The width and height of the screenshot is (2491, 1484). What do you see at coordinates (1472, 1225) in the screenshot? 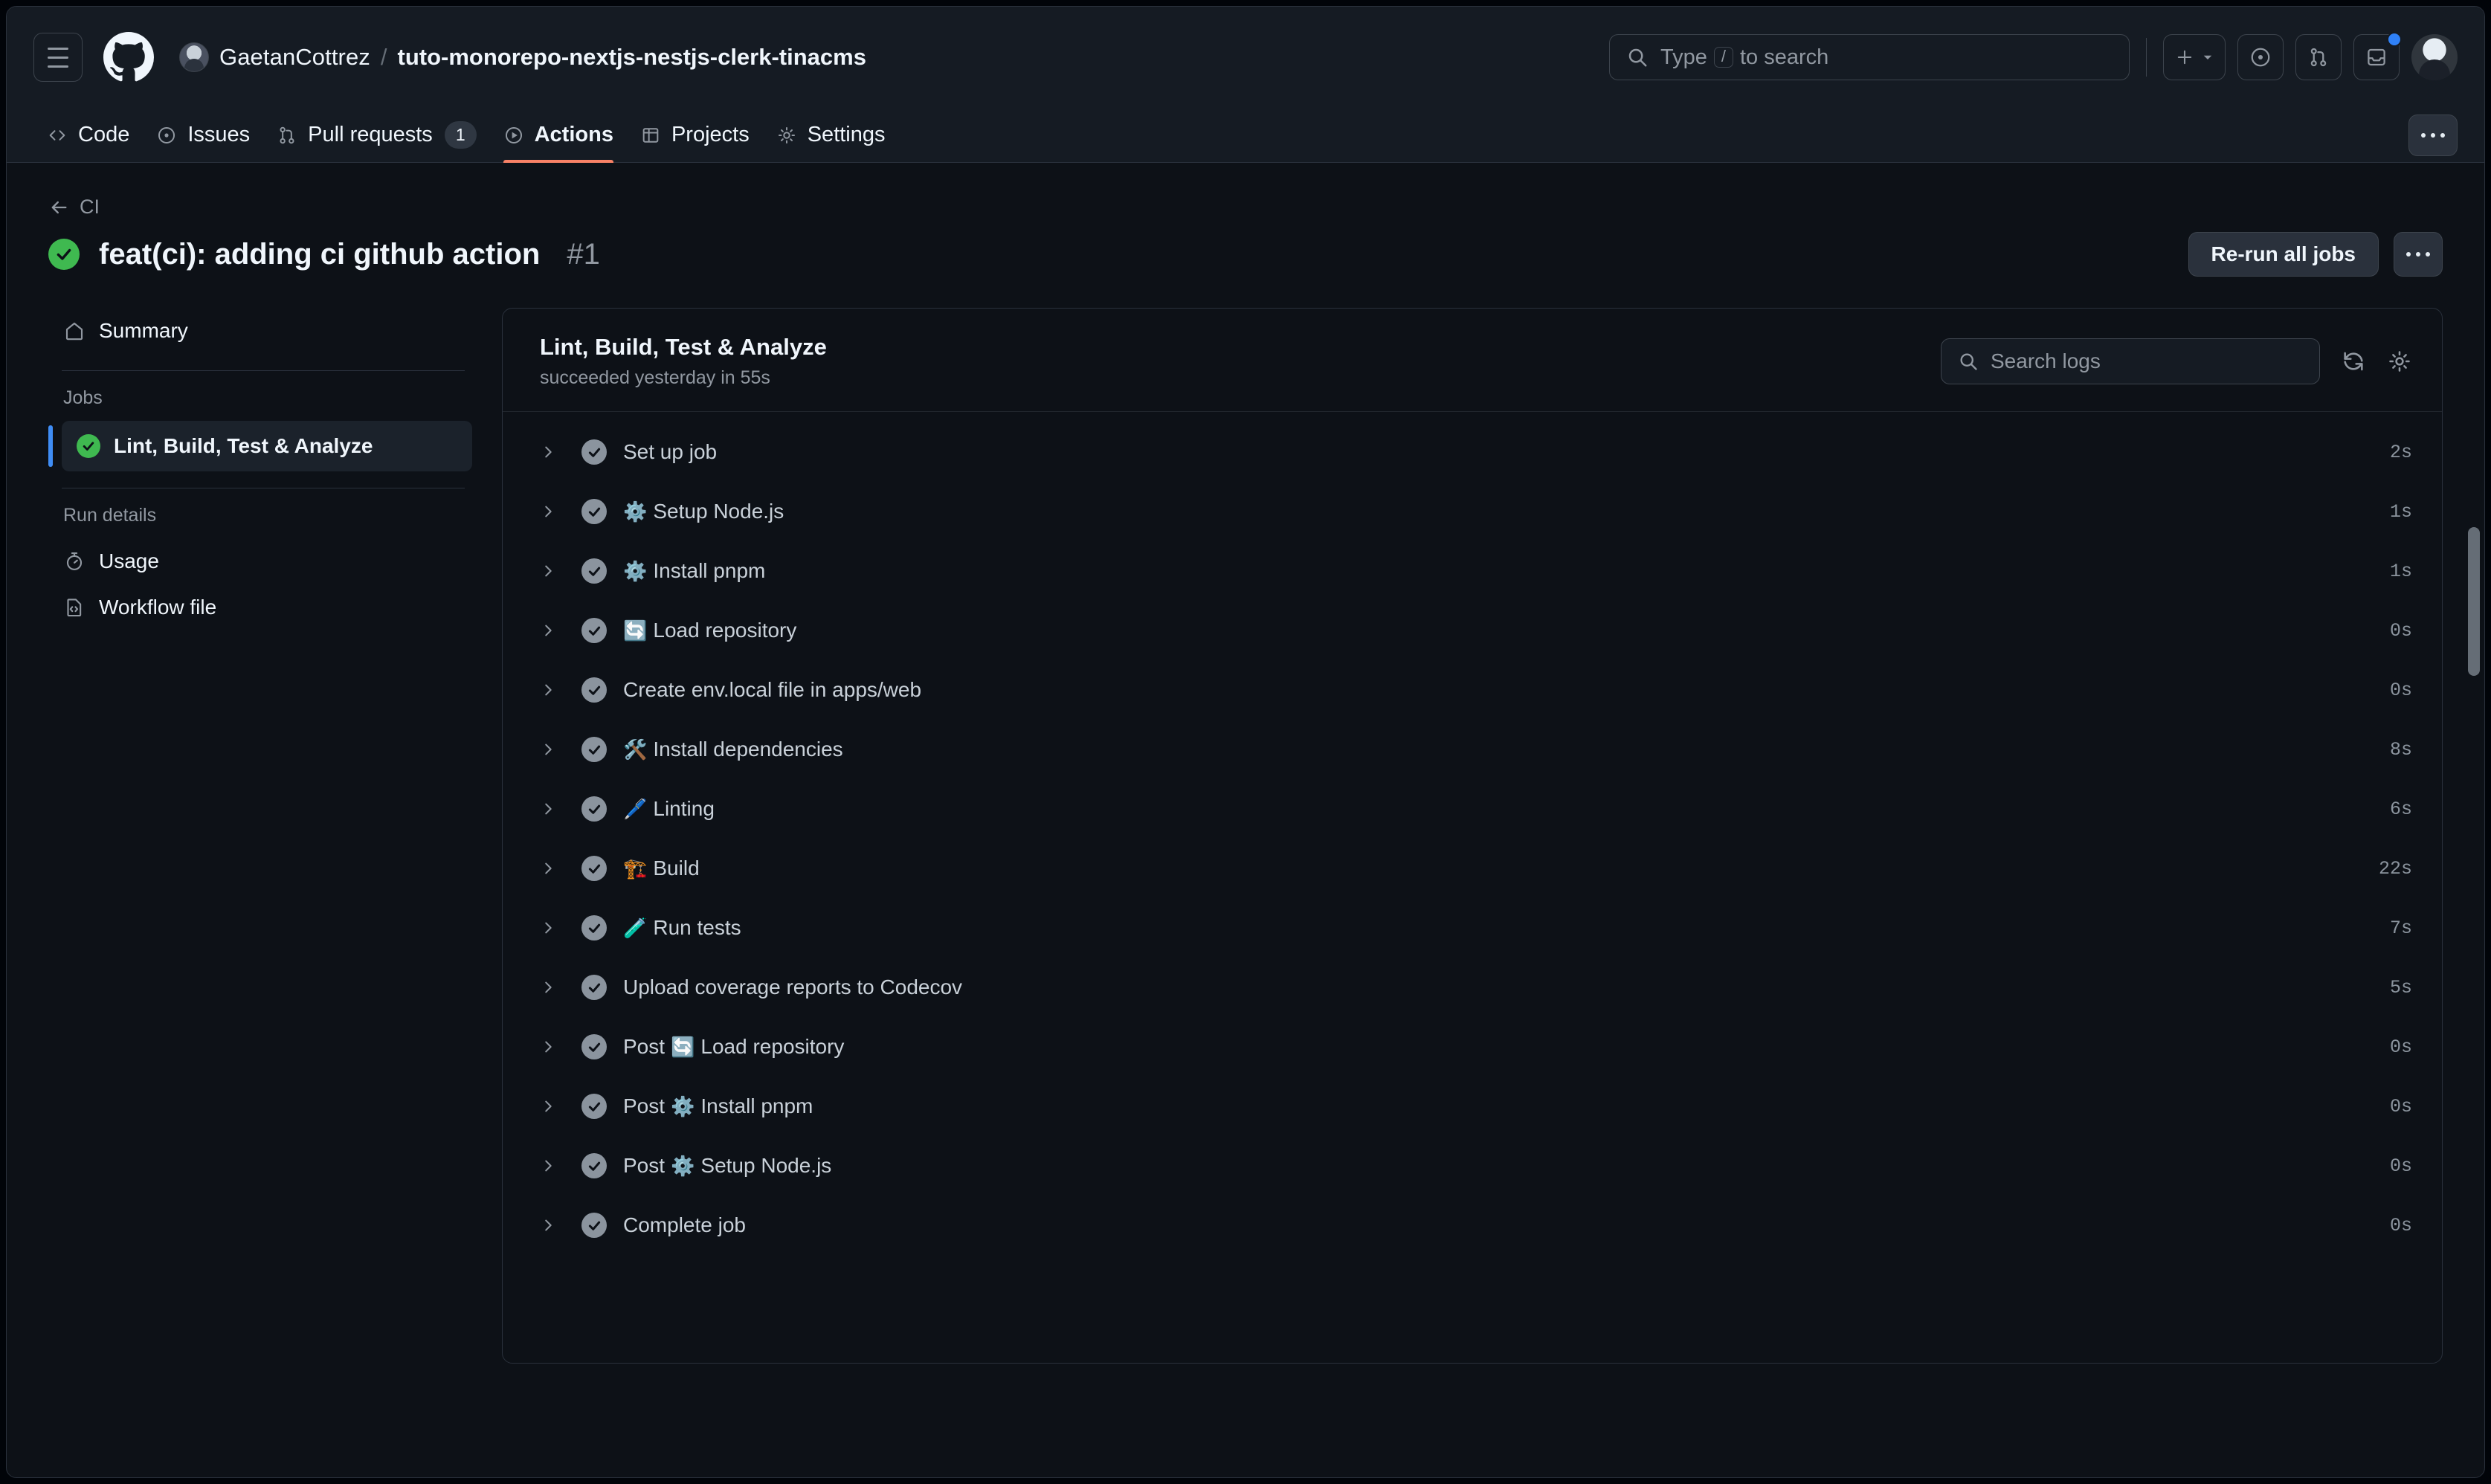
I see `step-row: Complete job 0s` at bounding box center [1472, 1225].